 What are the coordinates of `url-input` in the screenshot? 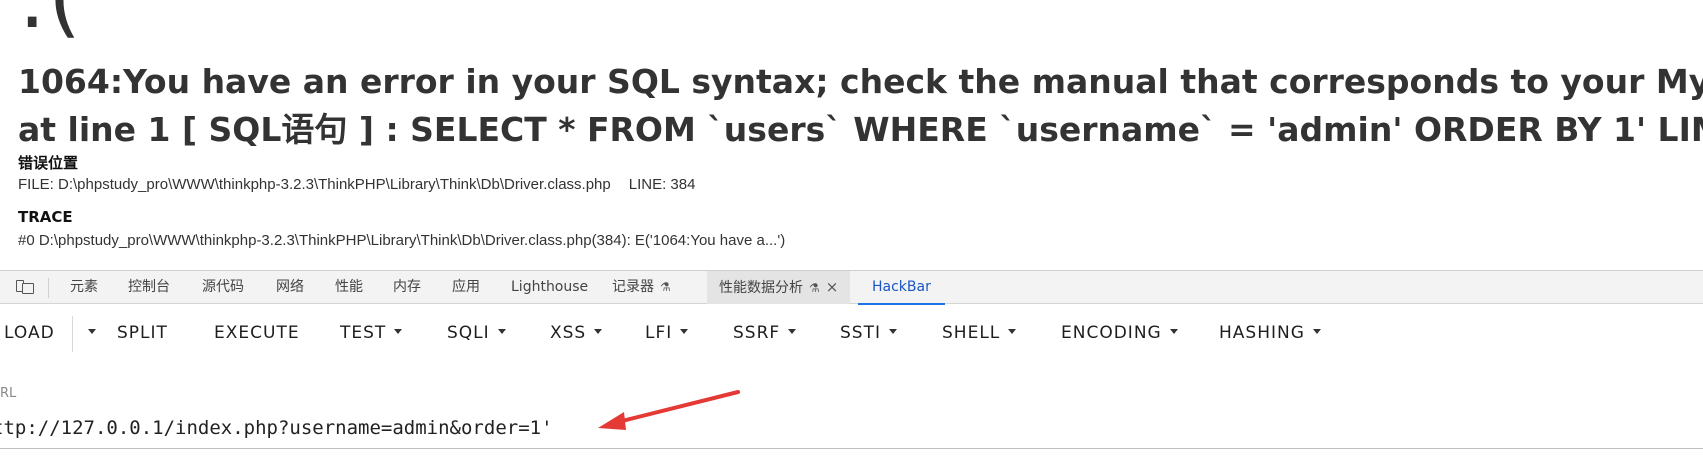 It's located at (851, 428).